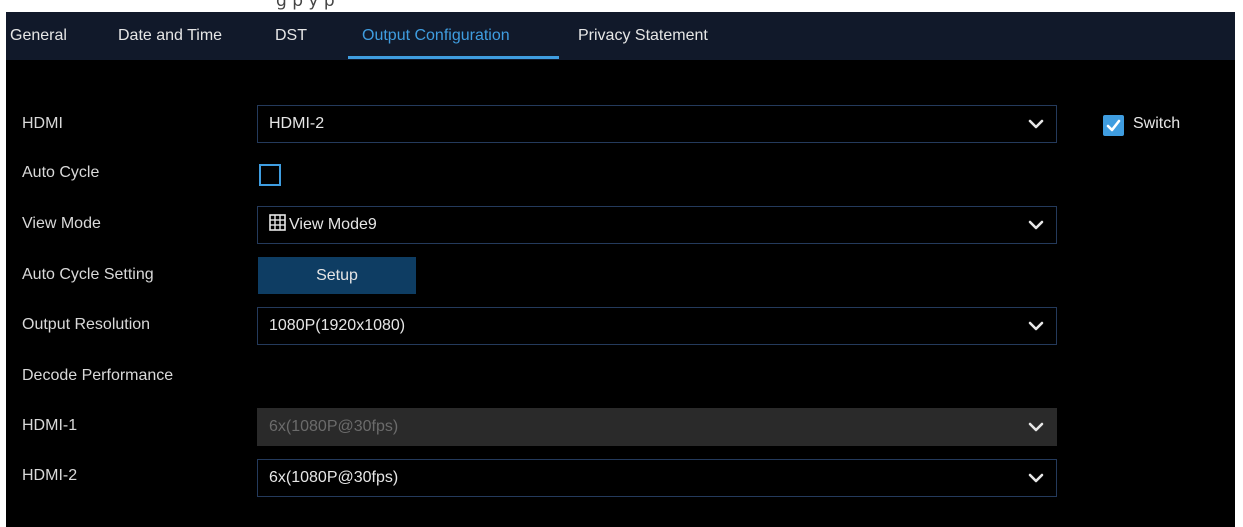  Describe the element at coordinates (453, 57) in the screenshot. I see `active-tab-underline` at that location.